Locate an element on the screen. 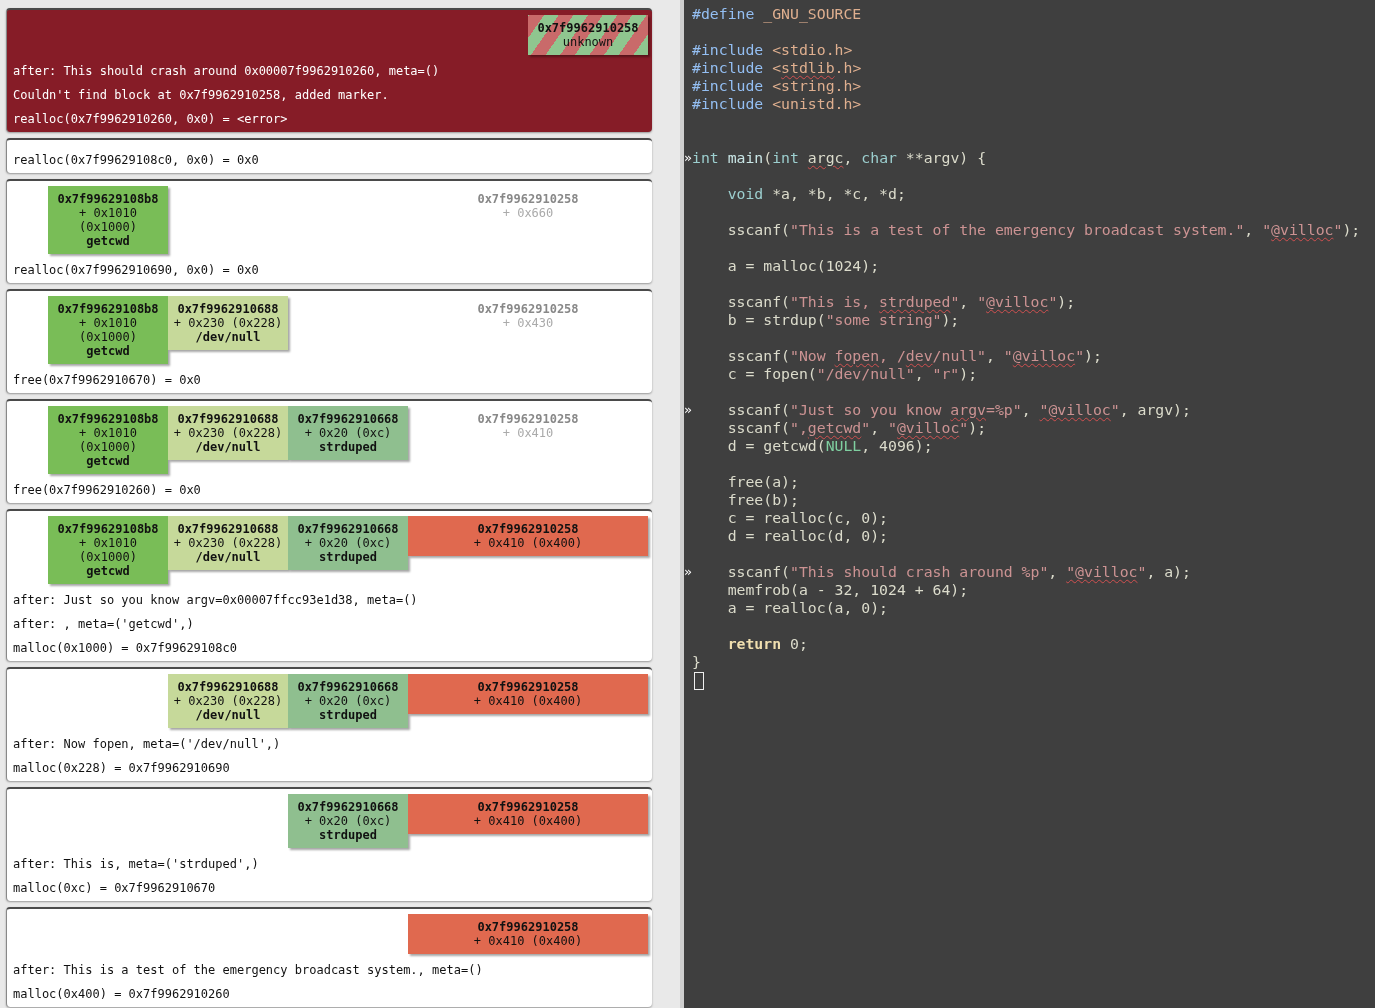 The width and height of the screenshot is (1375, 1008). code-line: free(b); is located at coordinates (762, 500).